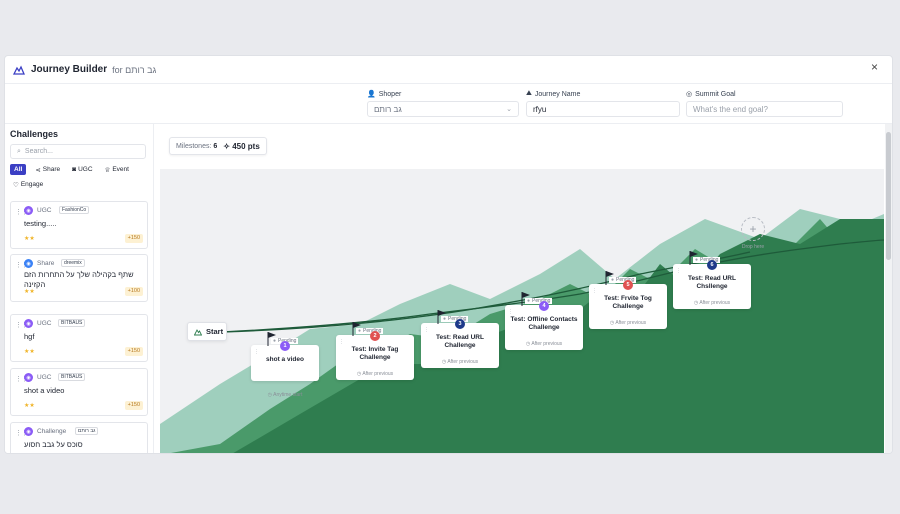 The width and height of the screenshot is (900, 514). I want to click on filter-all: All, so click(18, 169).